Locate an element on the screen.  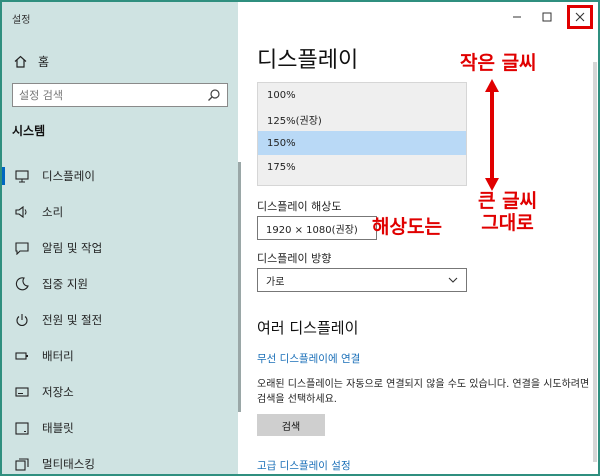
sidebar-item-label: 전원 및 절전 is located at coordinates (72, 320).